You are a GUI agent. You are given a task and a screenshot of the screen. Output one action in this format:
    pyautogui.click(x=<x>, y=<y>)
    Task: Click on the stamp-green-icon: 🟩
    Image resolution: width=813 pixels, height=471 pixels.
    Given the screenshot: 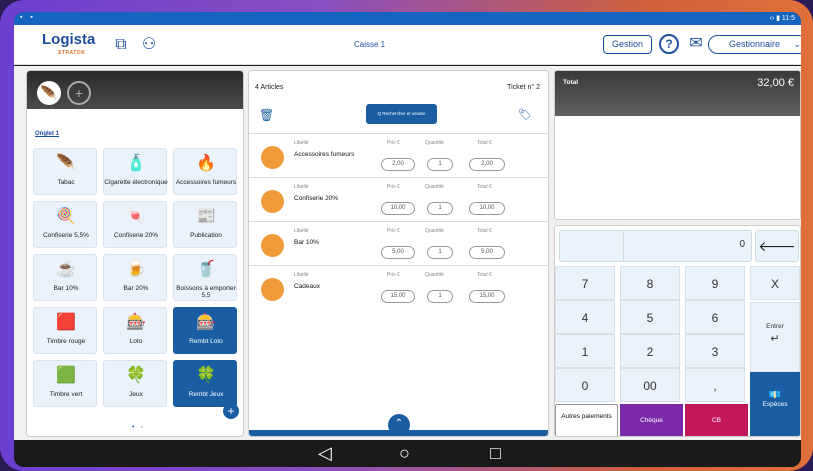 What is the action you would take?
    pyautogui.click(x=66, y=375)
    